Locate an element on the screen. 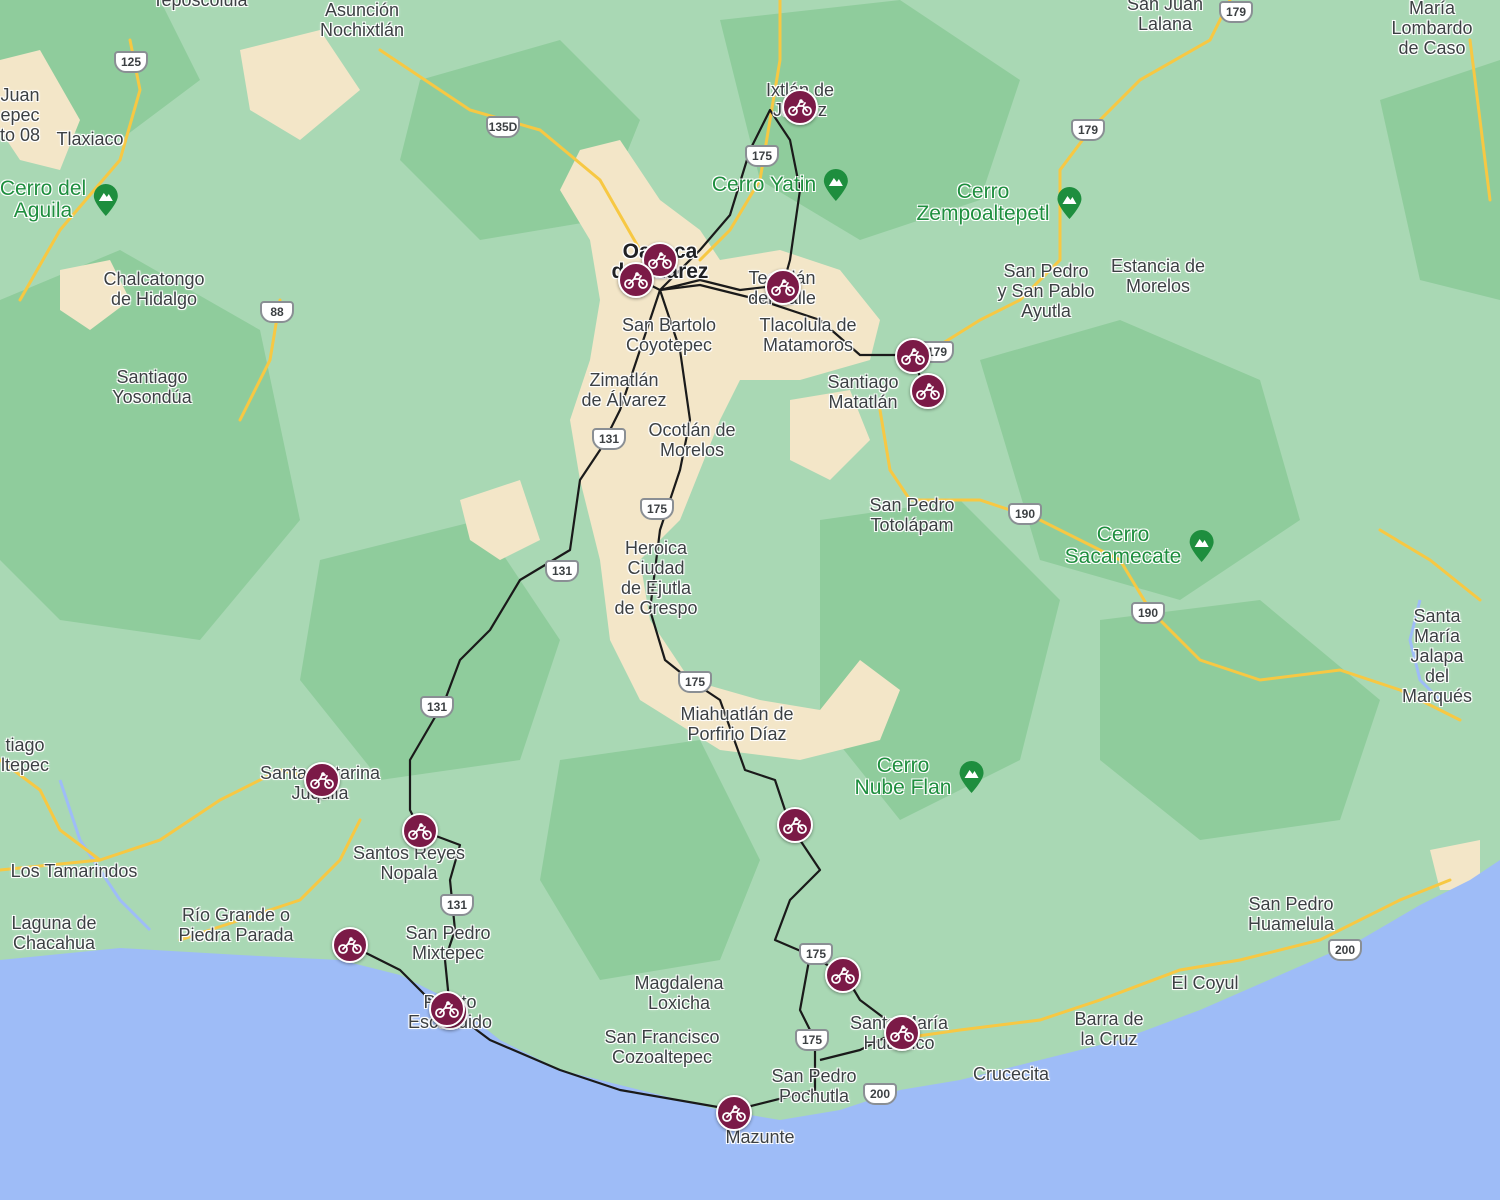 The image size is (1500, 1200). place-label: San Pedro y San Pablo Ayutla is located at coordinates (1046, 291).